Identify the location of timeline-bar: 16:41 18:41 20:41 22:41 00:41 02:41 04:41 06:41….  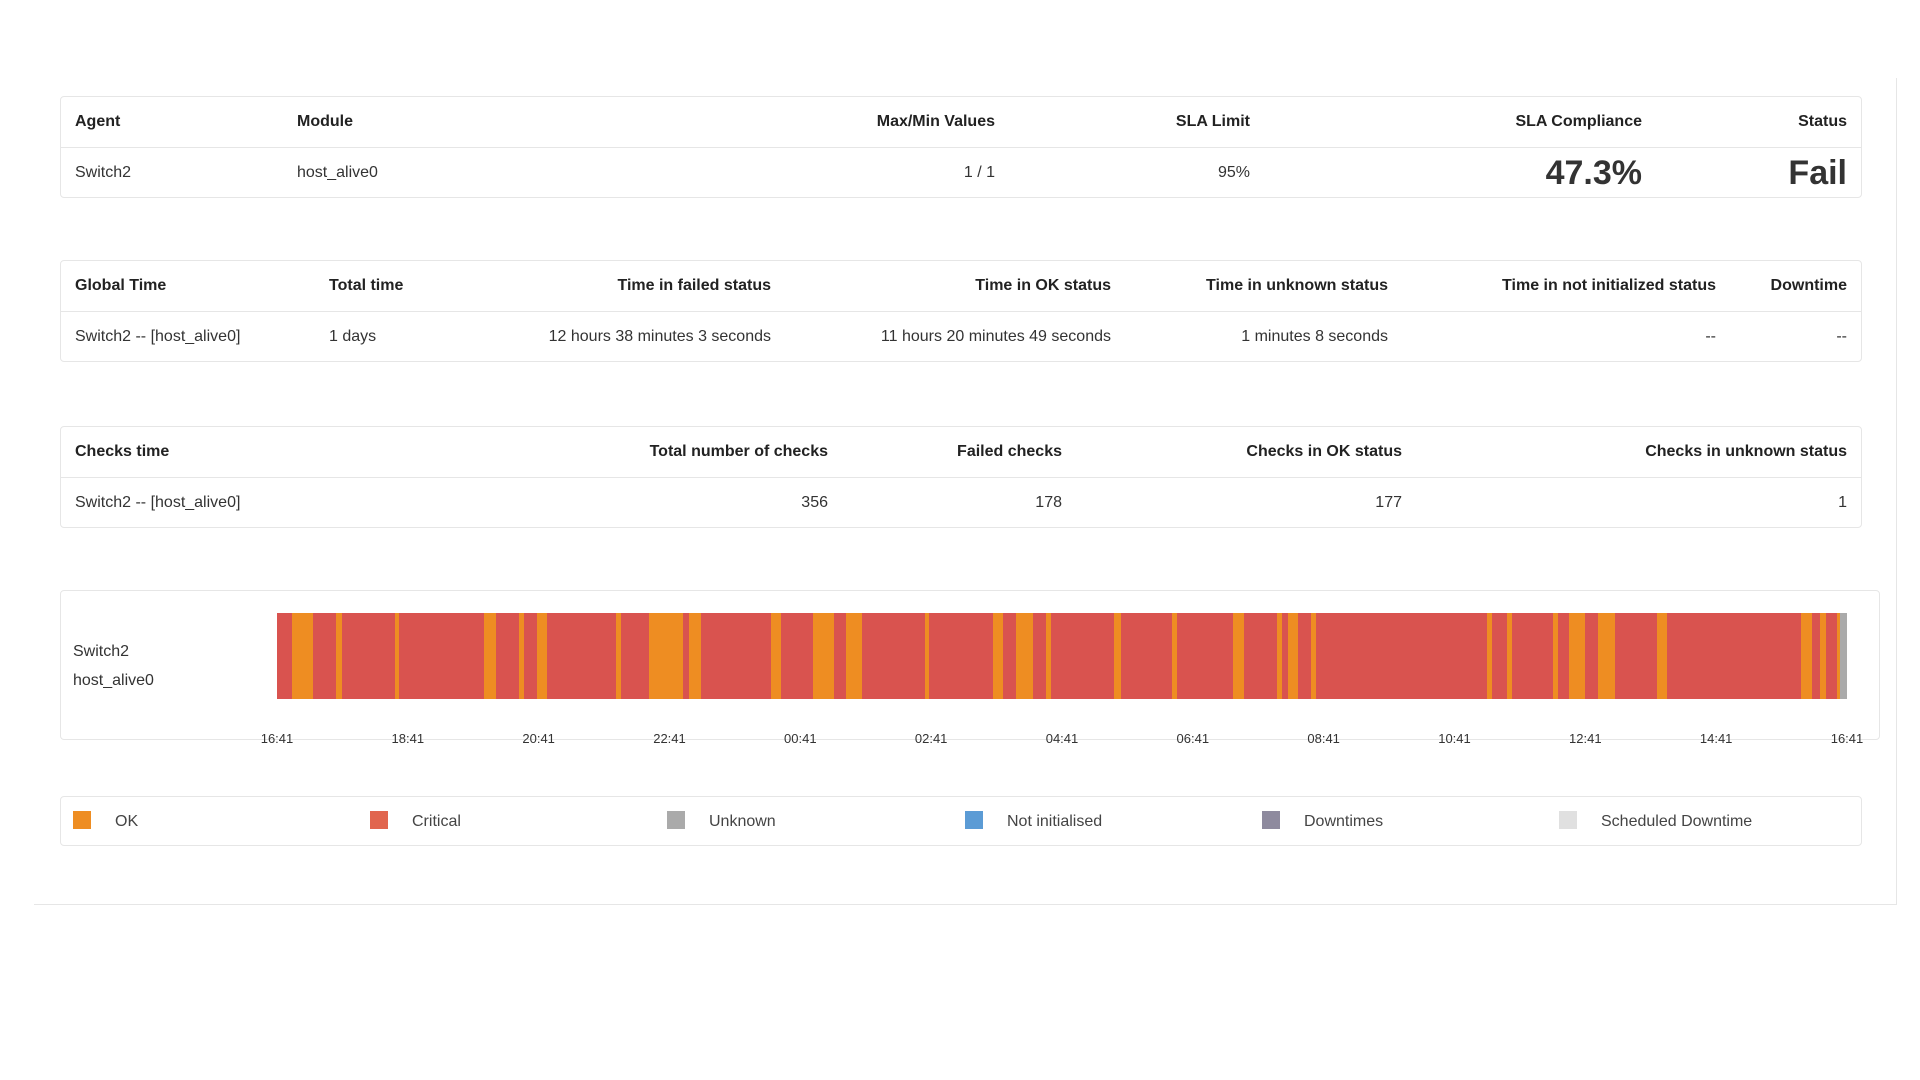
(1062, 679).